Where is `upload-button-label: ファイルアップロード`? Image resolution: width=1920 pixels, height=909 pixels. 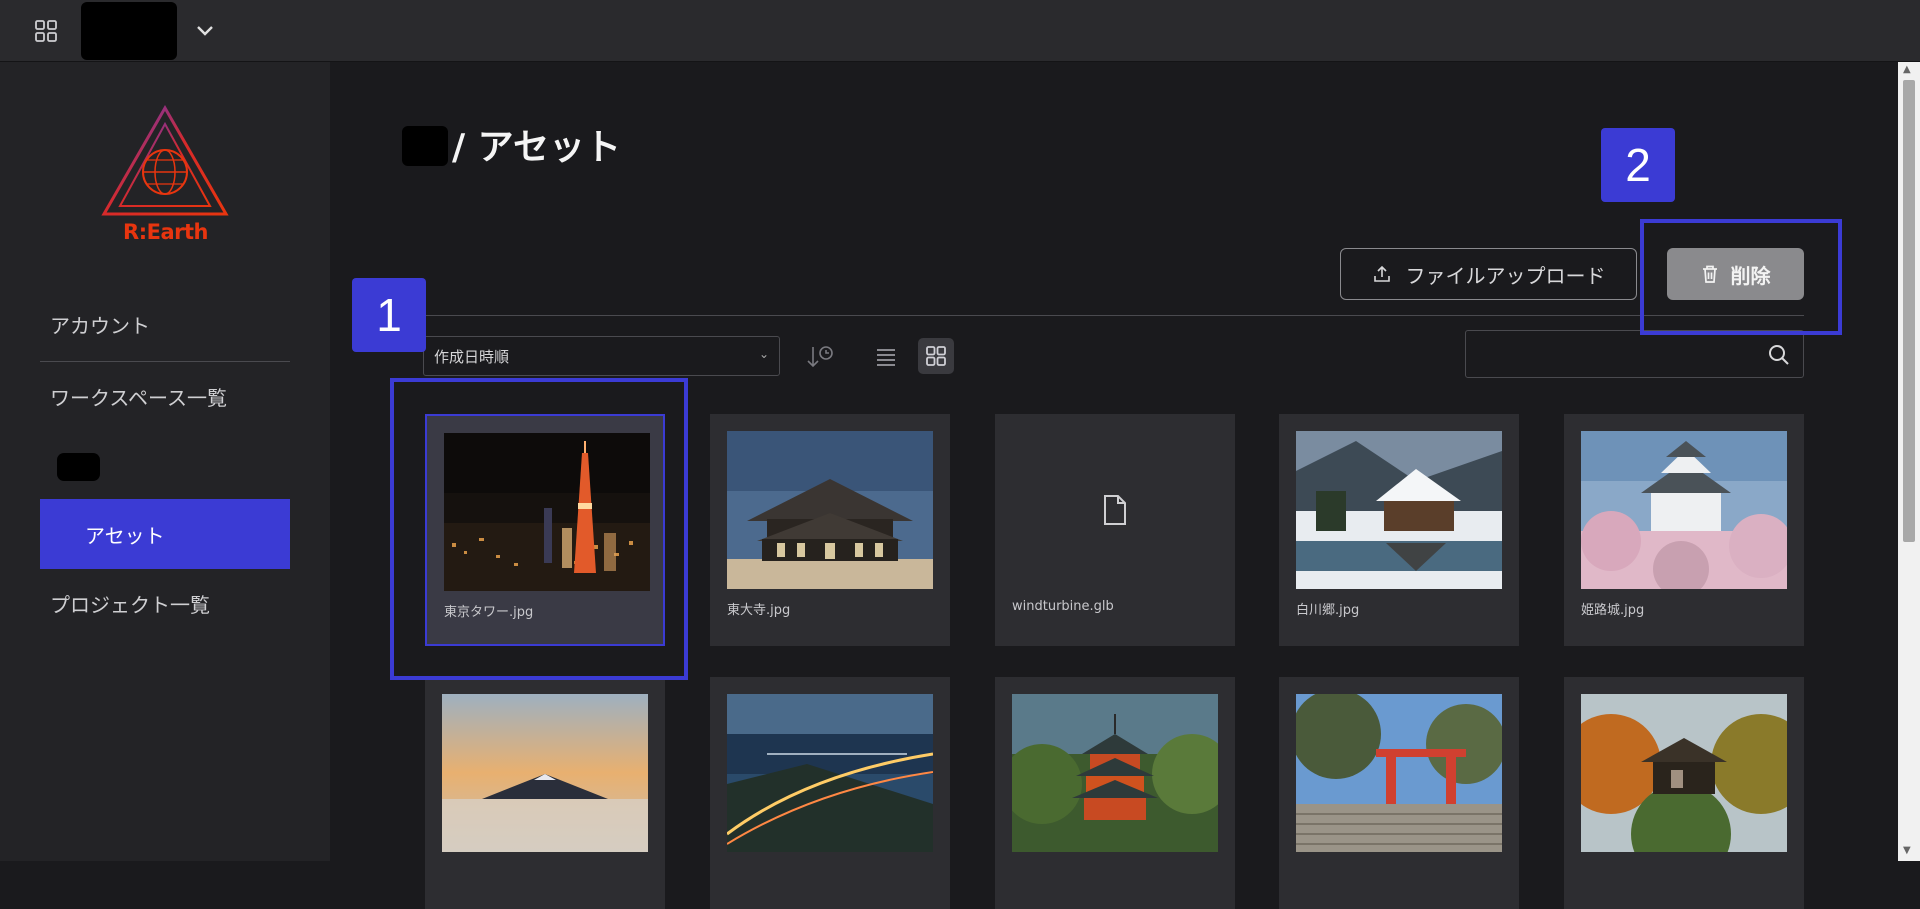
upload-button-label: ファイルアップロード is located at coordinates (1505, 275).